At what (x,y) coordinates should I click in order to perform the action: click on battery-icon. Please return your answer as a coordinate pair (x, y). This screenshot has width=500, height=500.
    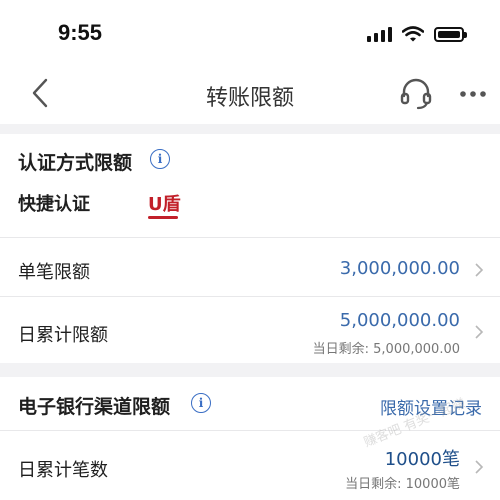
    Looking at the image, I should click on (450, 34).